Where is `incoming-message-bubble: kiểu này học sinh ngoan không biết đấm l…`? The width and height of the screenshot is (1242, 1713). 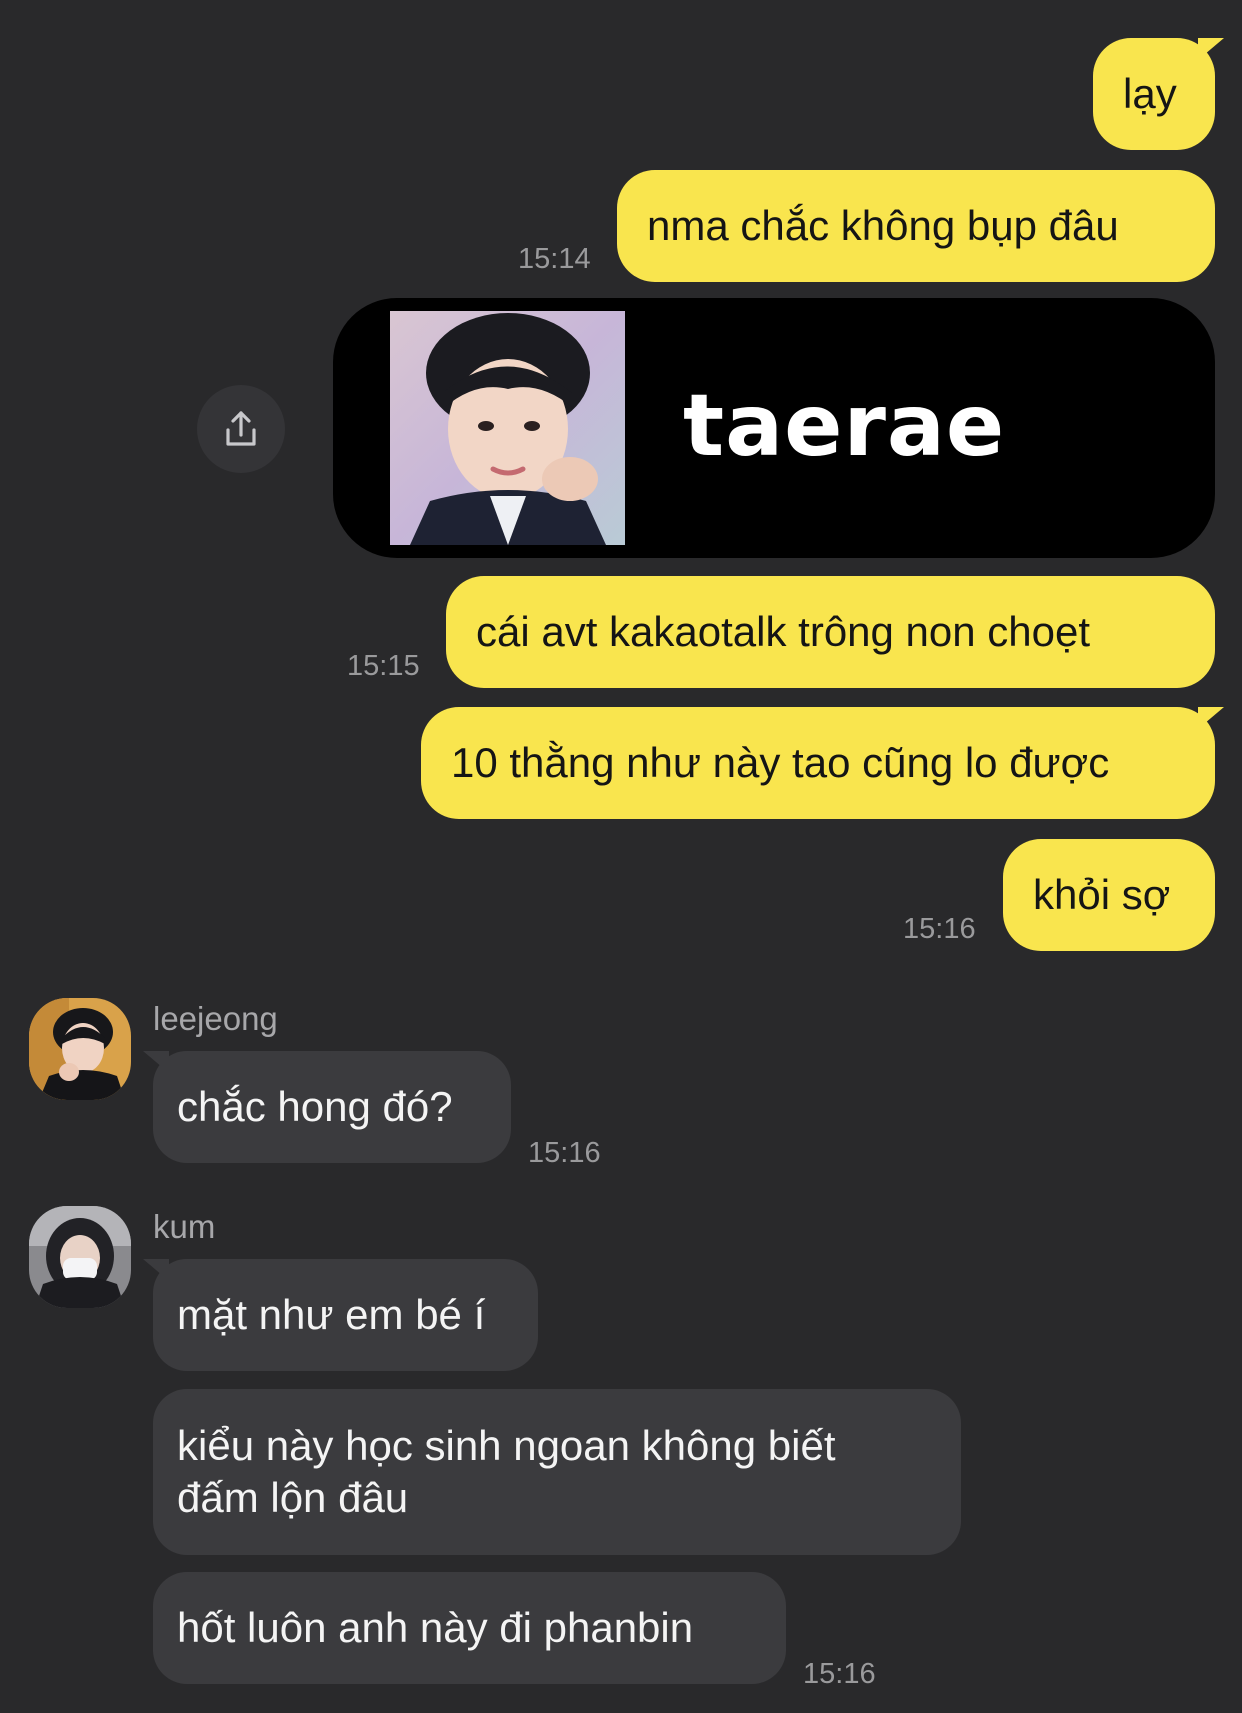 incoming-message-bubble: kiểu này học sinh ngoan không biết đấm l… is located at coordinates (557, 1472).